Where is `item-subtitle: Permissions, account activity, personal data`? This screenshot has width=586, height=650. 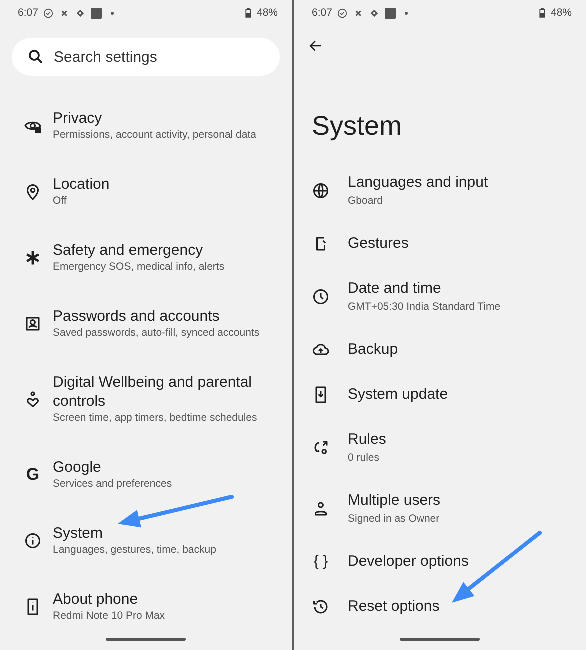
item-subtitle: Permissions, account activity, personal data is located at coordinates (154, 135).